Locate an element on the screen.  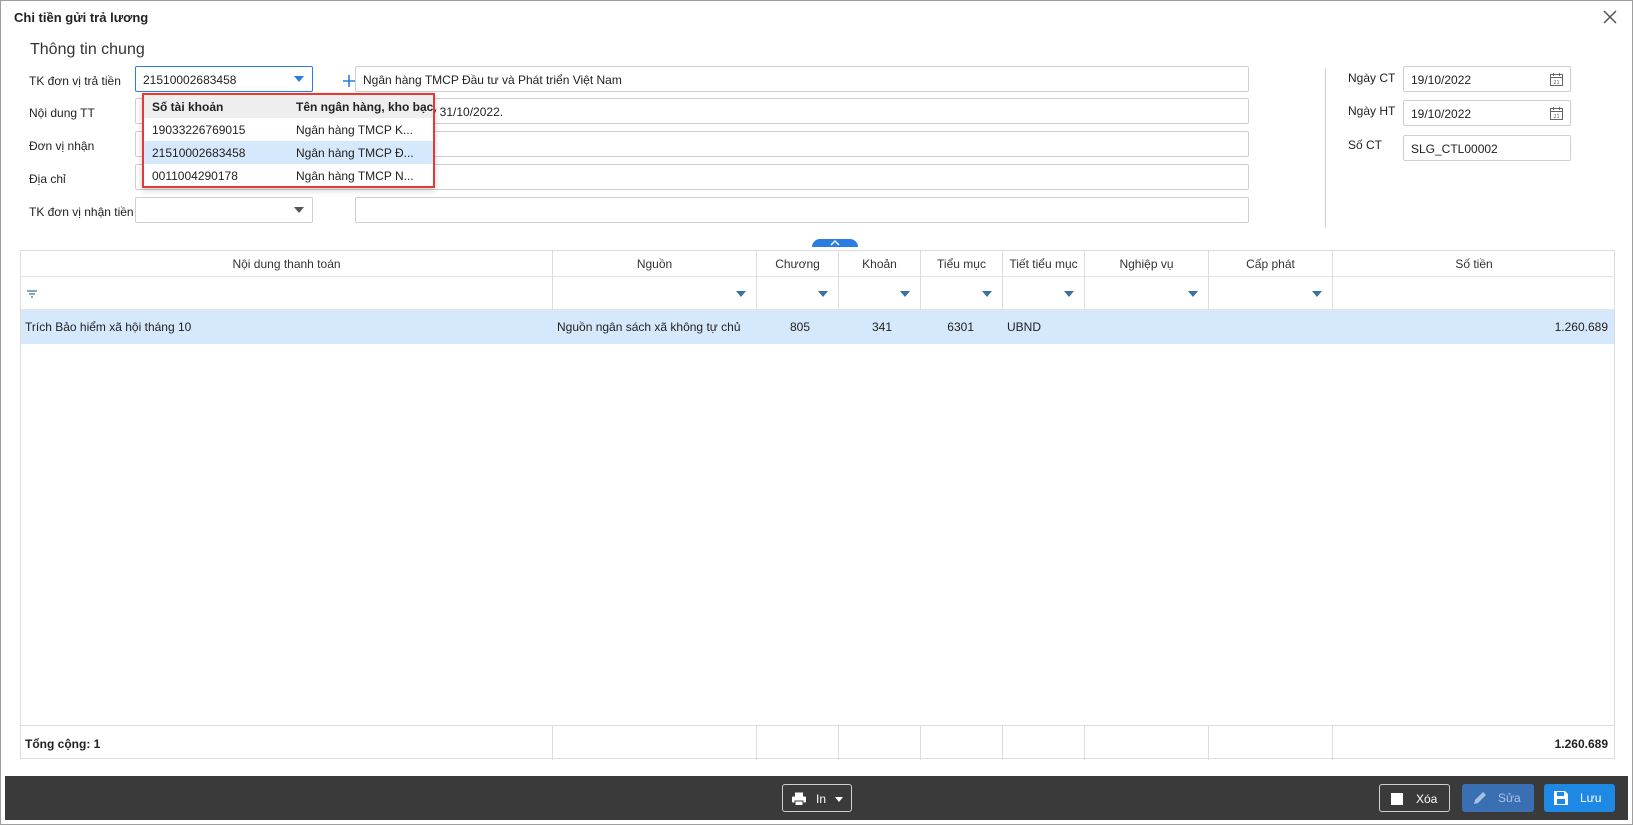
save-button: Lưu is located at coordinates (1579, 798).